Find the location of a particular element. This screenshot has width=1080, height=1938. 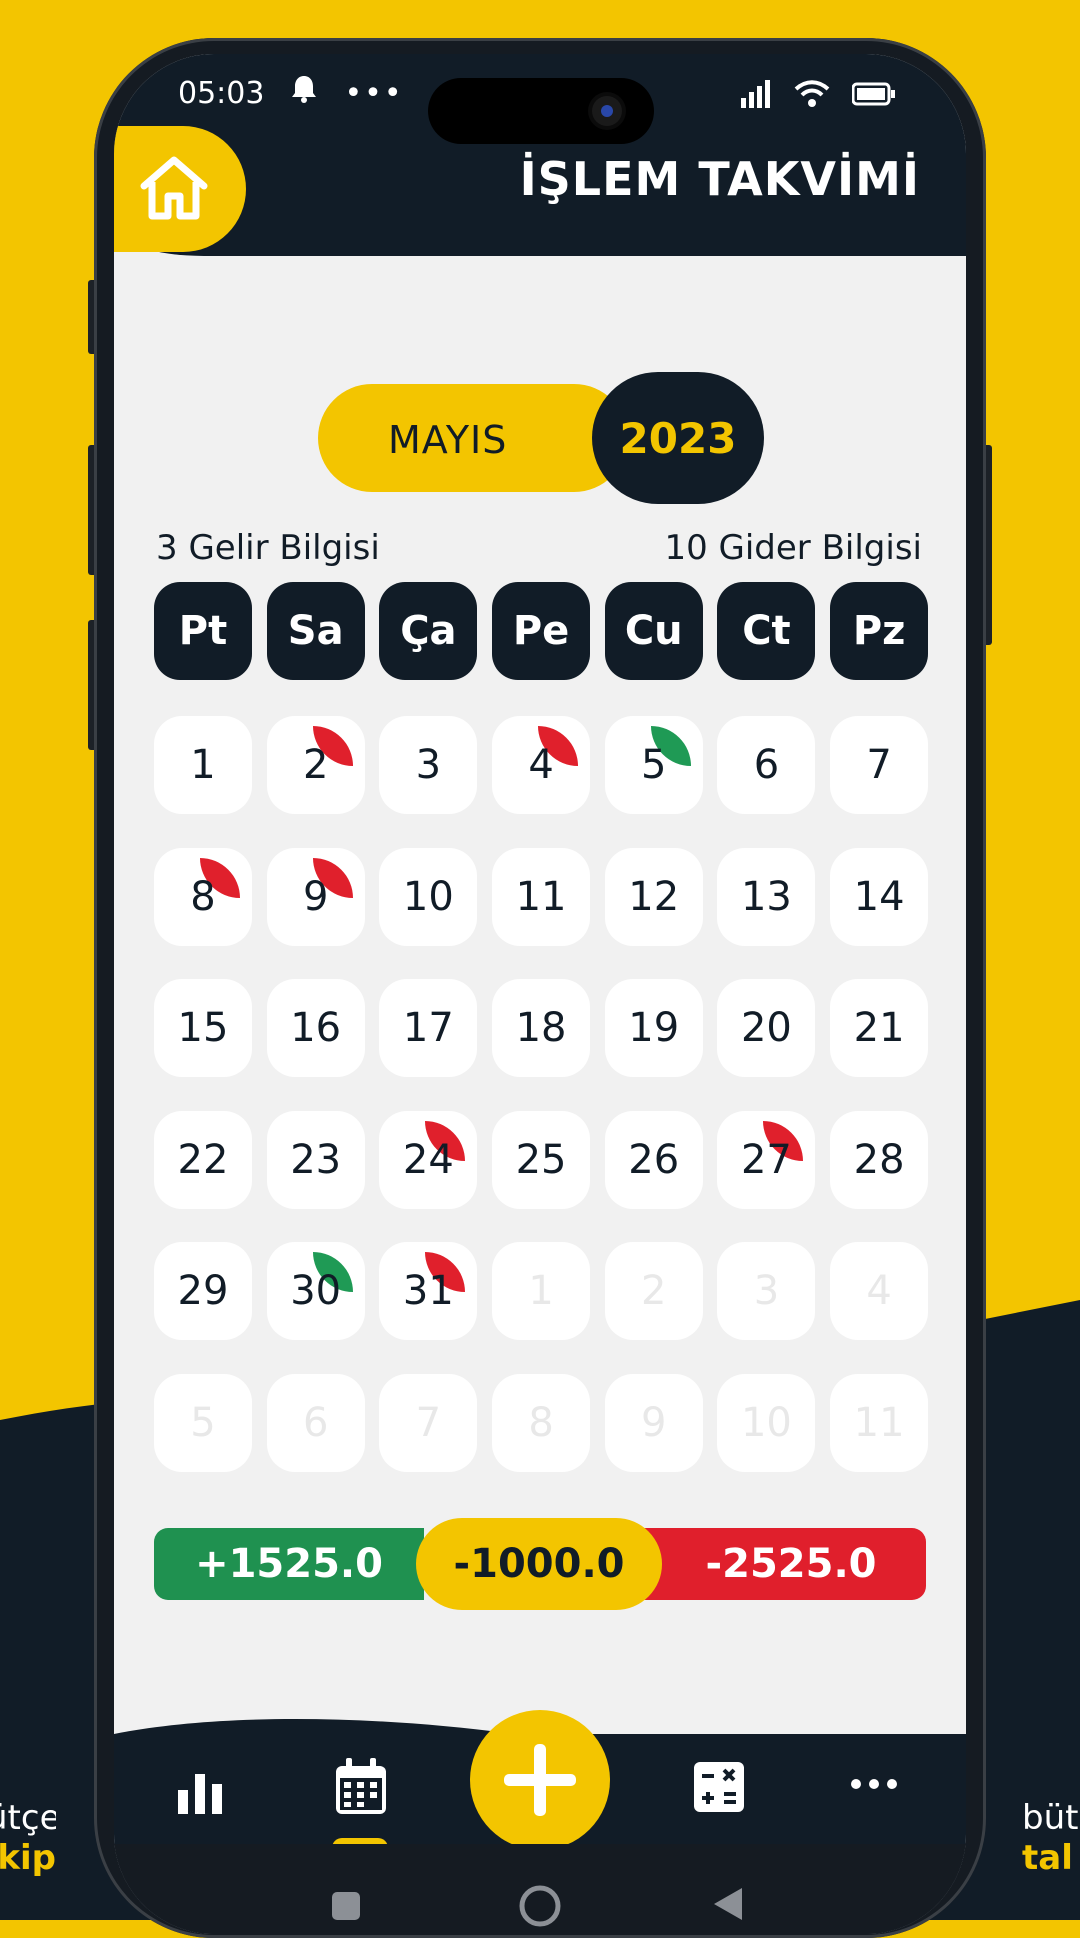

day-number: 12 is located at coordinates (654, 896).